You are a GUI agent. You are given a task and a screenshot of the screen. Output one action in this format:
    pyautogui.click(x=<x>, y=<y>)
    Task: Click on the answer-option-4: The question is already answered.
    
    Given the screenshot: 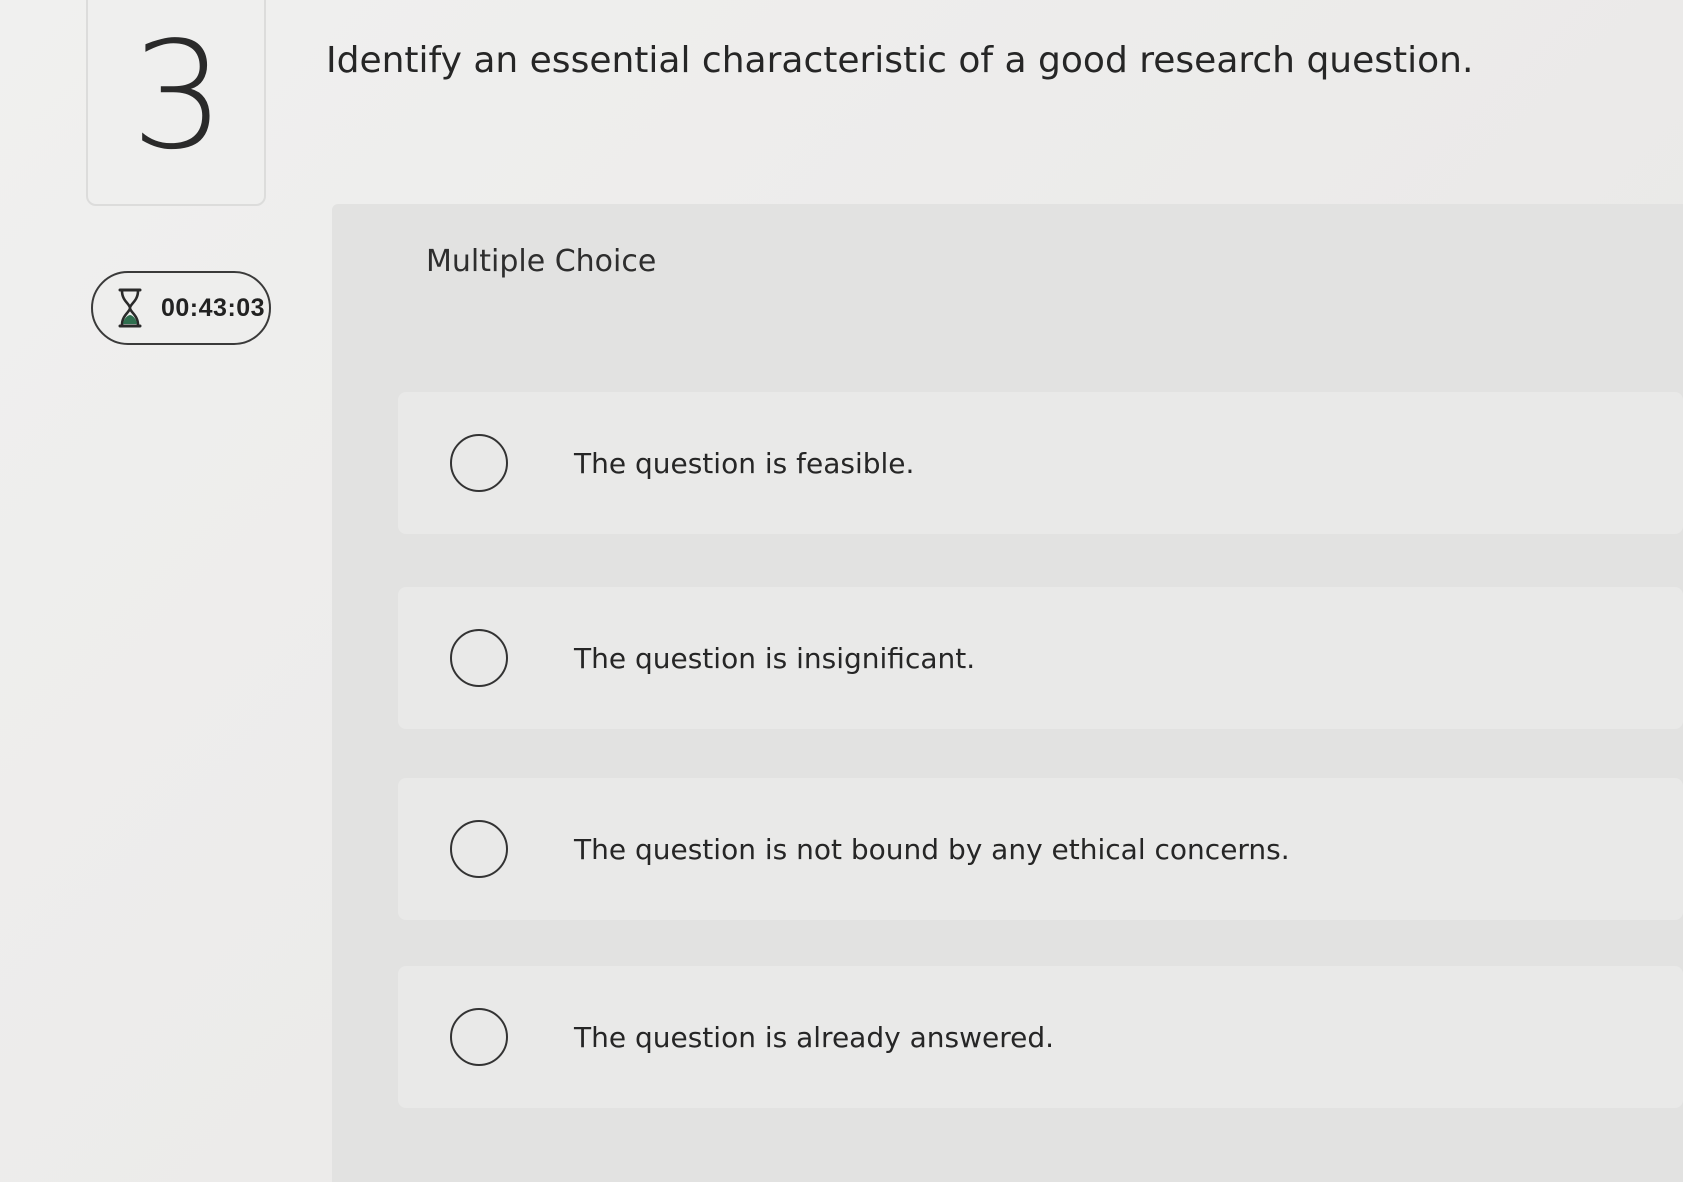 What is the action you would take?
    pyautogui.click(x=1040, y=1037)
    